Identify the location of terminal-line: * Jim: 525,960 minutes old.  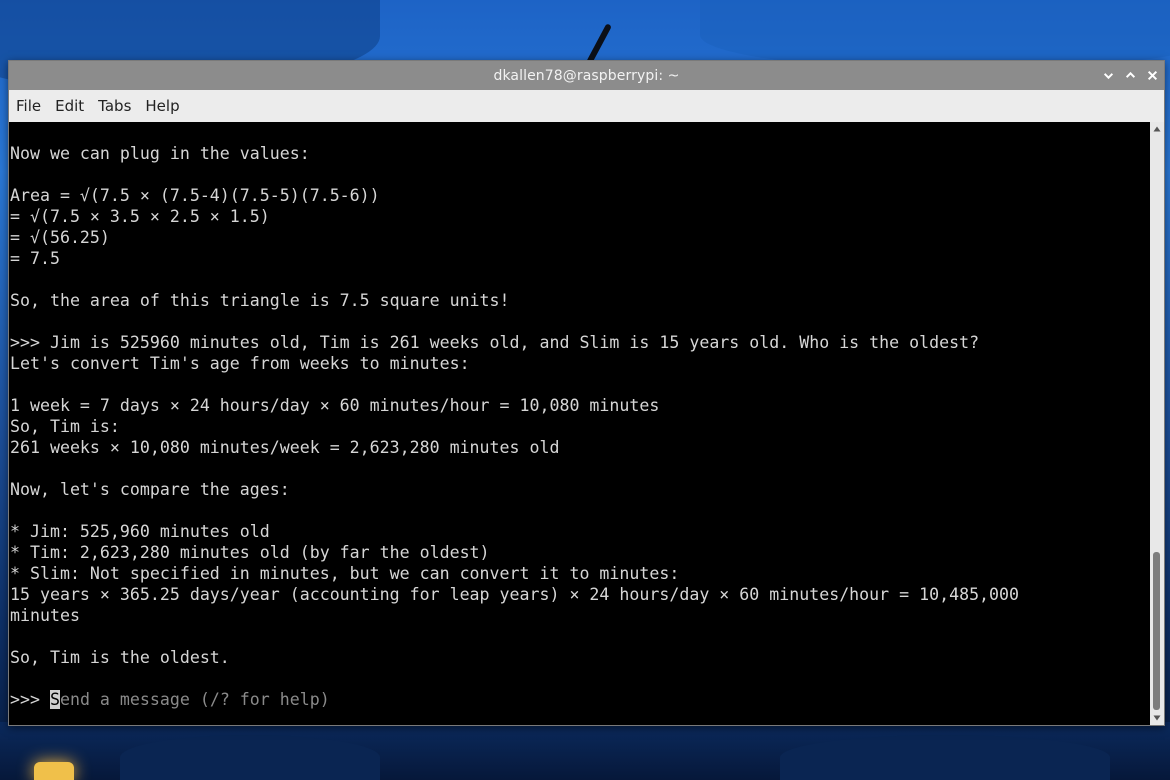
(140, 531).